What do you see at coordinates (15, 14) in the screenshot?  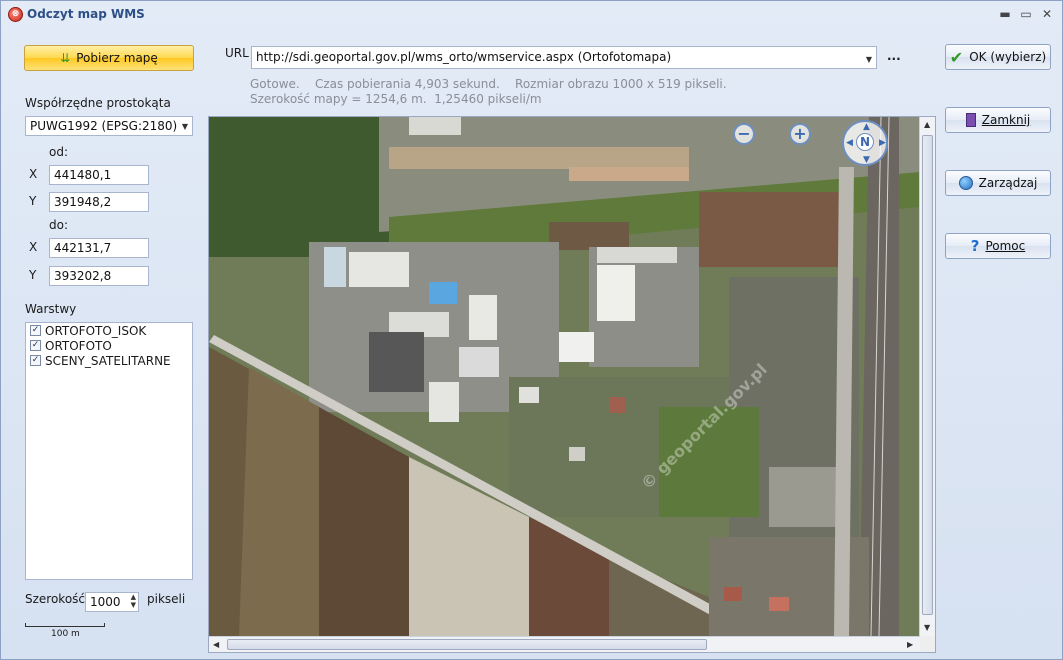 I see `app-icon: ⊗` at bounding box center [15, 14].